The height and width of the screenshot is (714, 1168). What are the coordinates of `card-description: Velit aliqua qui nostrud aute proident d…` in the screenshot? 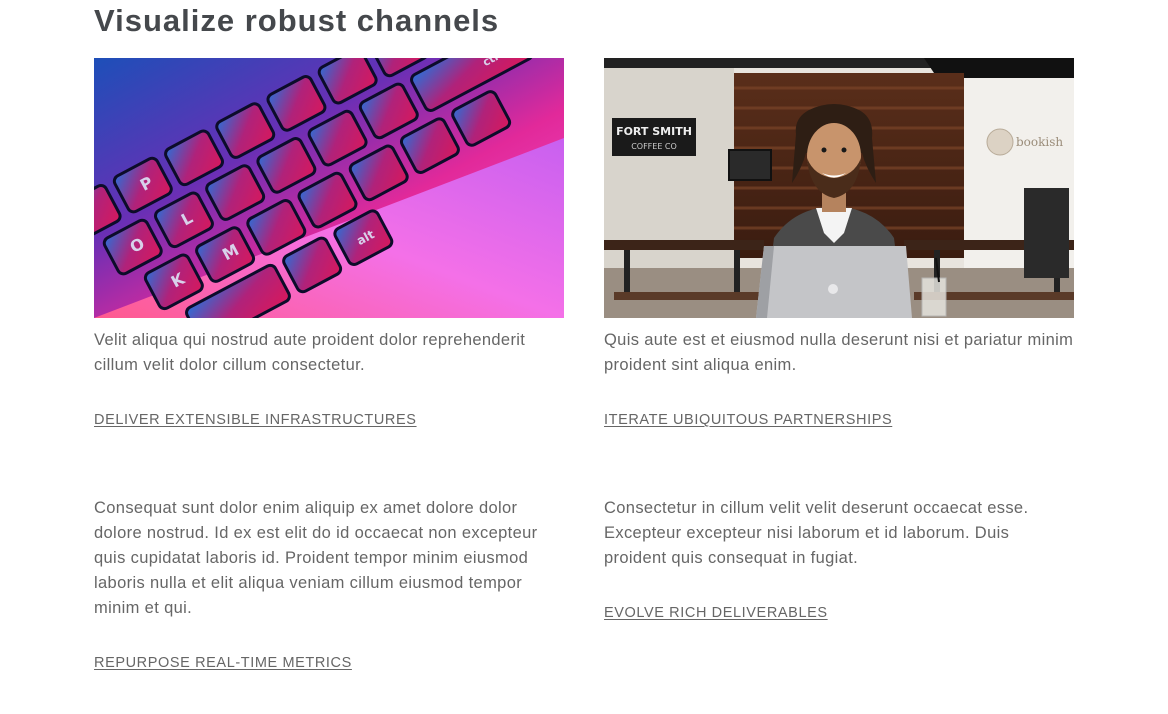 It's located at (310, 352).